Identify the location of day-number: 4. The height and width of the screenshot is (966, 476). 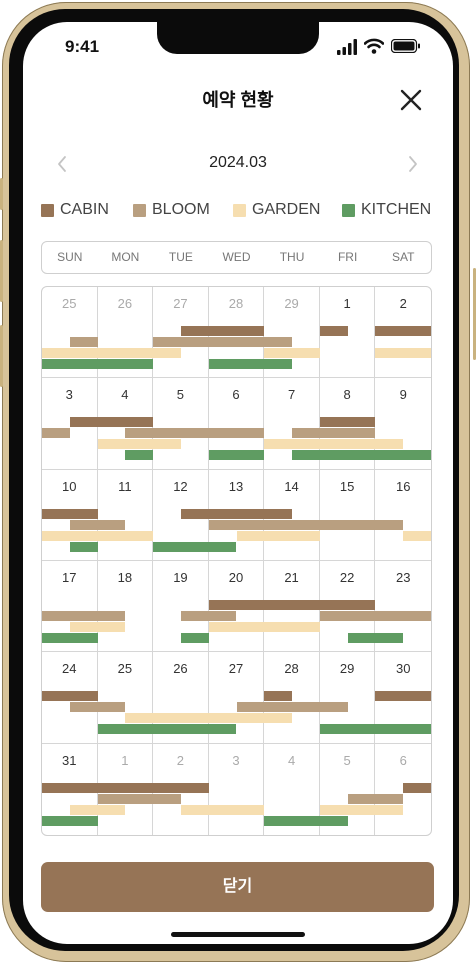
(125, 395).